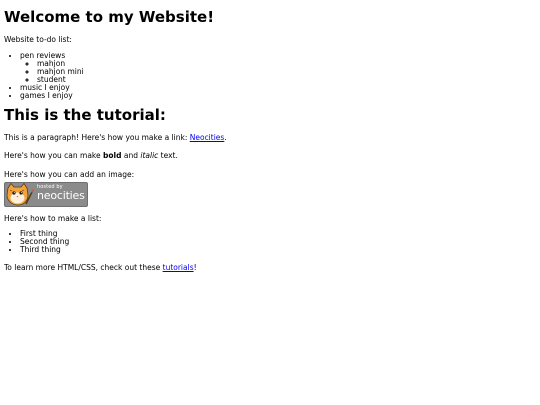  I want to click on list-item: First thing, so click(278, 234).